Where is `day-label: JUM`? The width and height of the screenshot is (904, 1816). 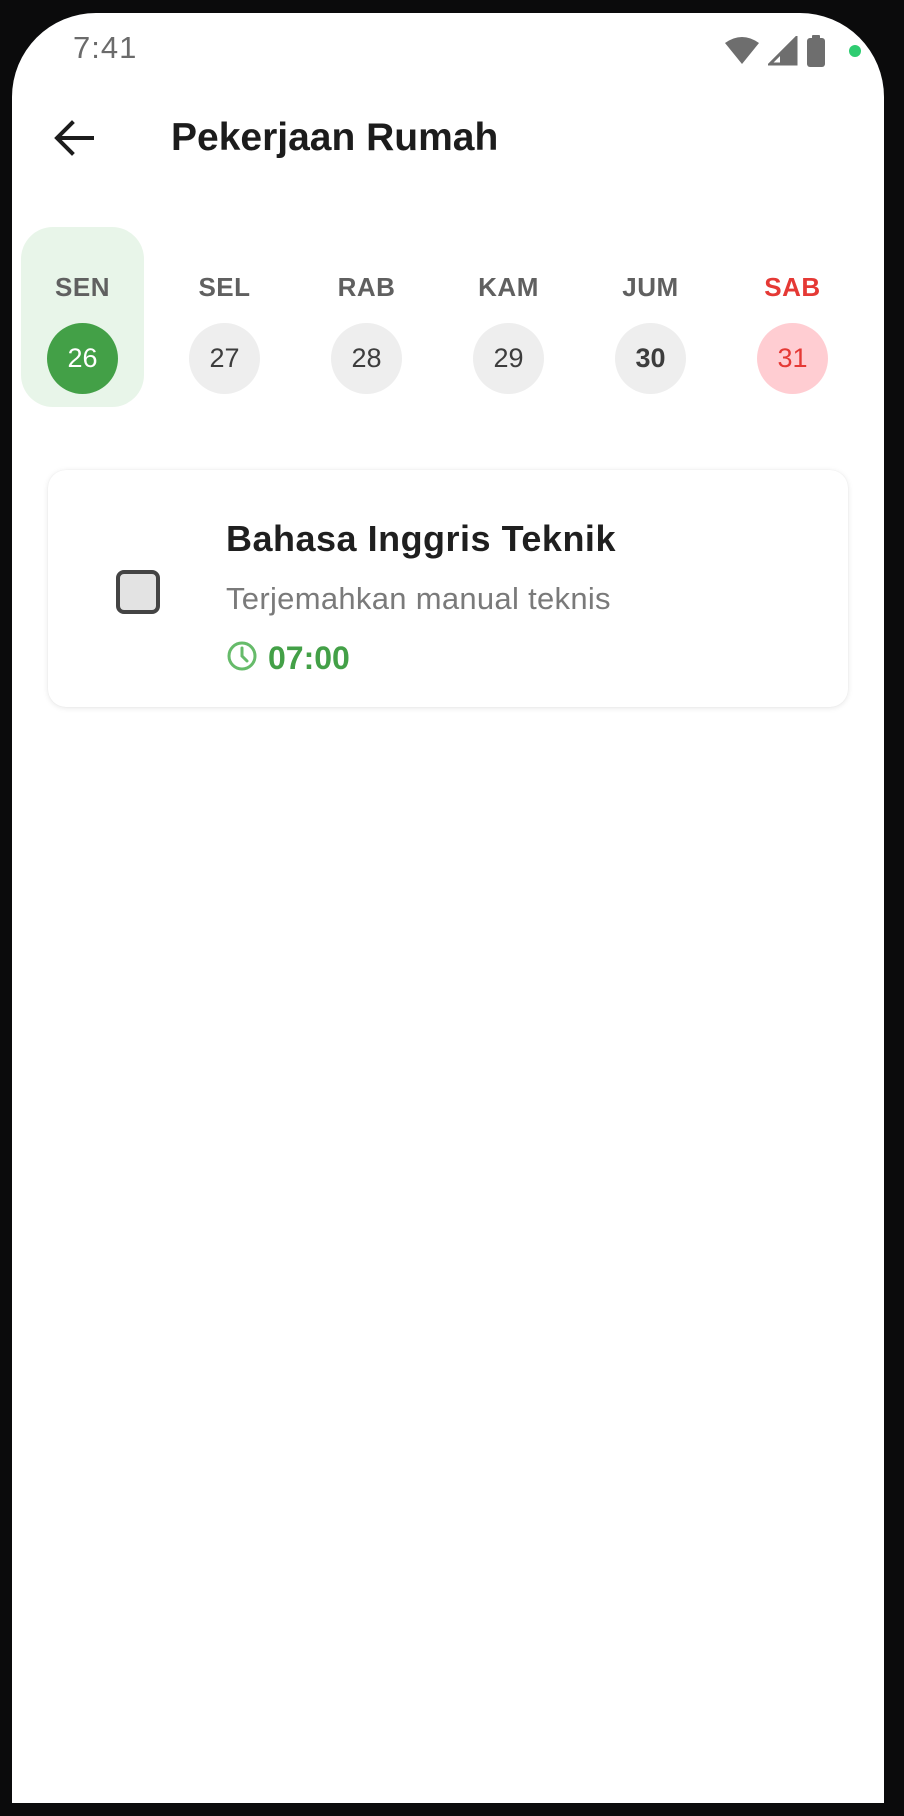 day-label: JUM is located at coordinates (650, 287).